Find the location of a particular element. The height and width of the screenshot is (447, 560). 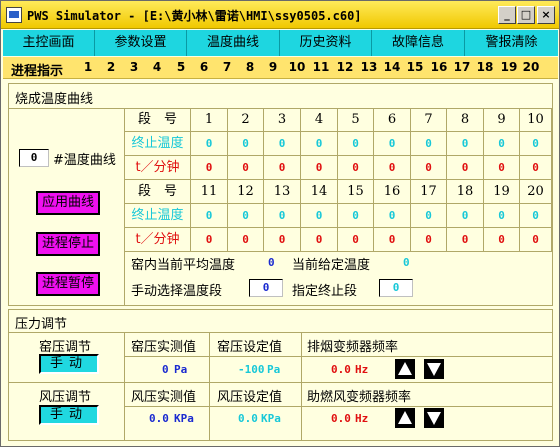

manual-seg-input: 0 is located at coordinates (266, 288).